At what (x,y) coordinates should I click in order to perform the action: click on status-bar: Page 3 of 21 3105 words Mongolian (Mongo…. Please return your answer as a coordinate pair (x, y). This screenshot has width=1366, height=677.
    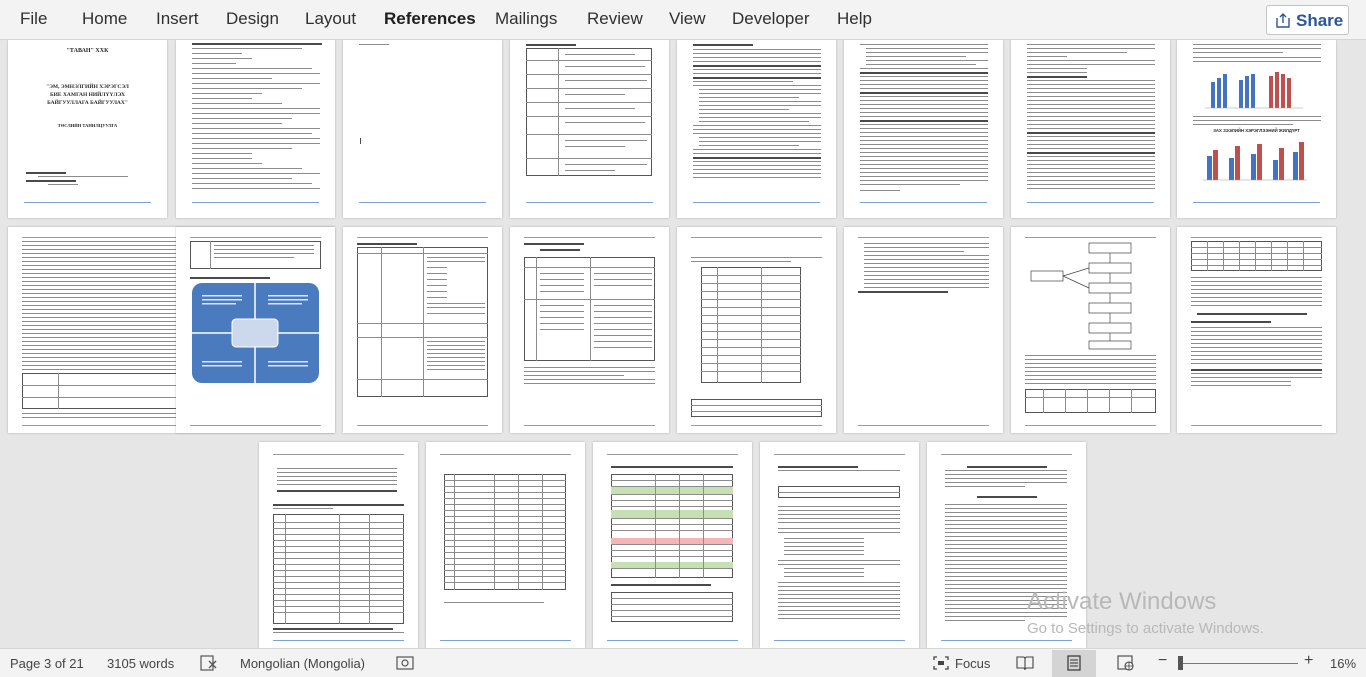
    Looking at the image, I should click on (683, 662).